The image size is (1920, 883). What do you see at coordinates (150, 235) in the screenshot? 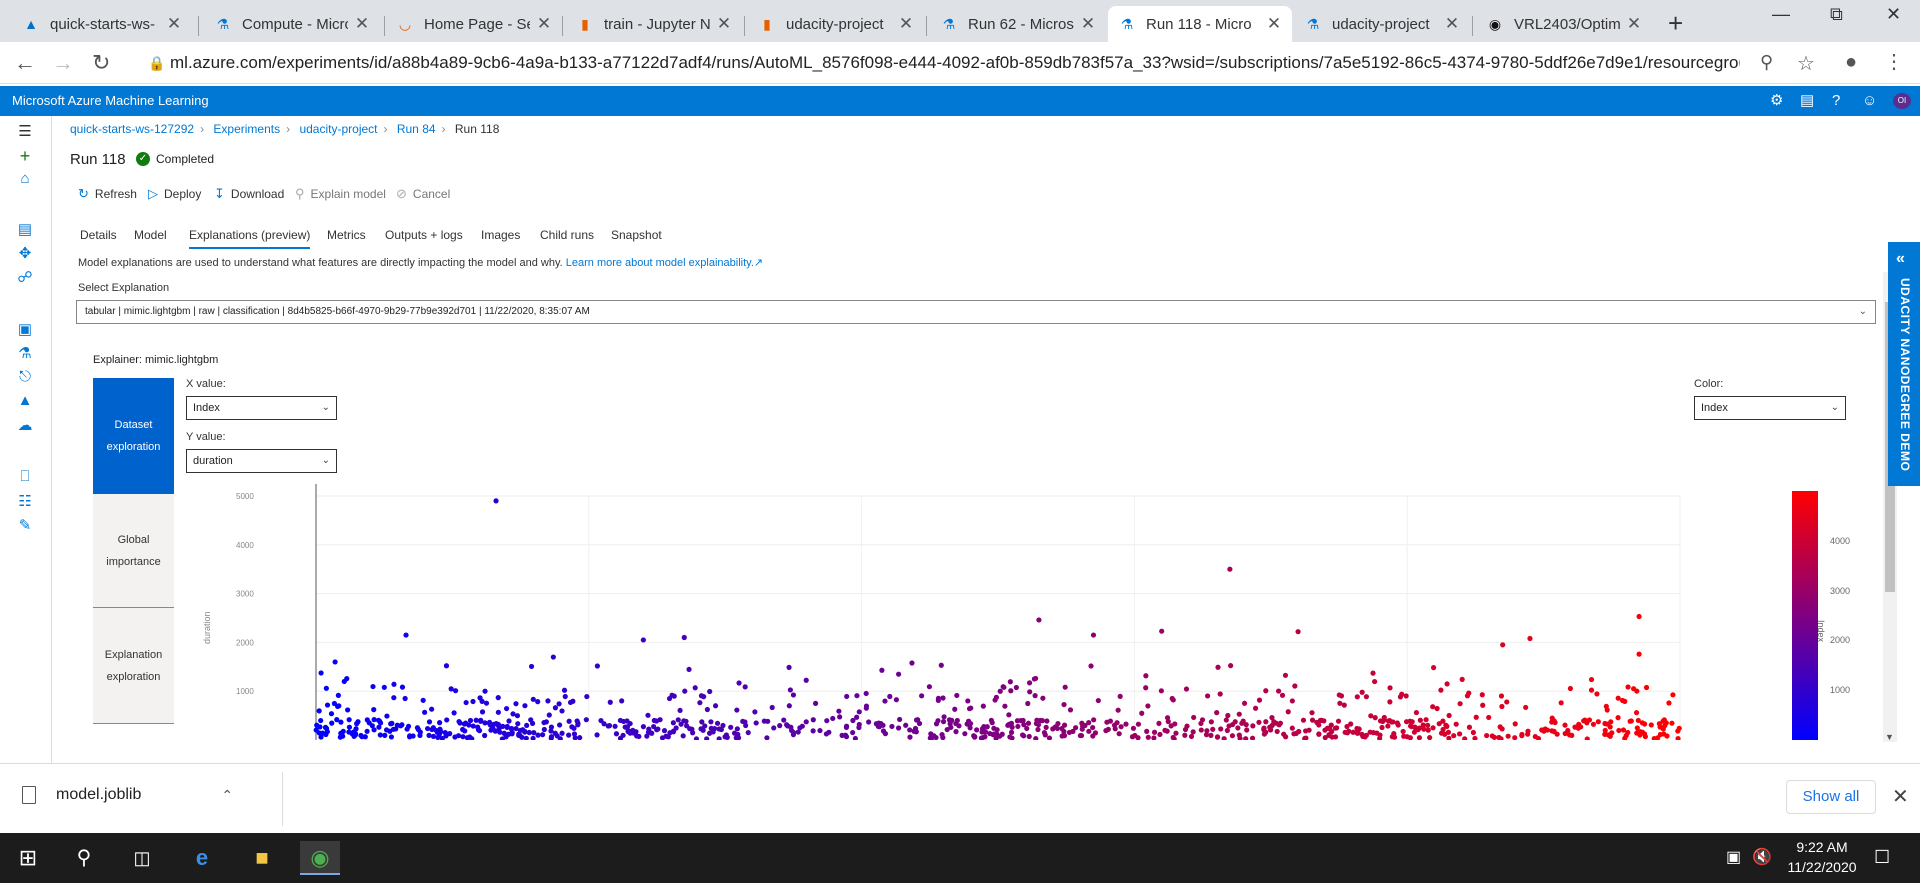
I see `tab-model: Model` at bounding box center [150, 235].